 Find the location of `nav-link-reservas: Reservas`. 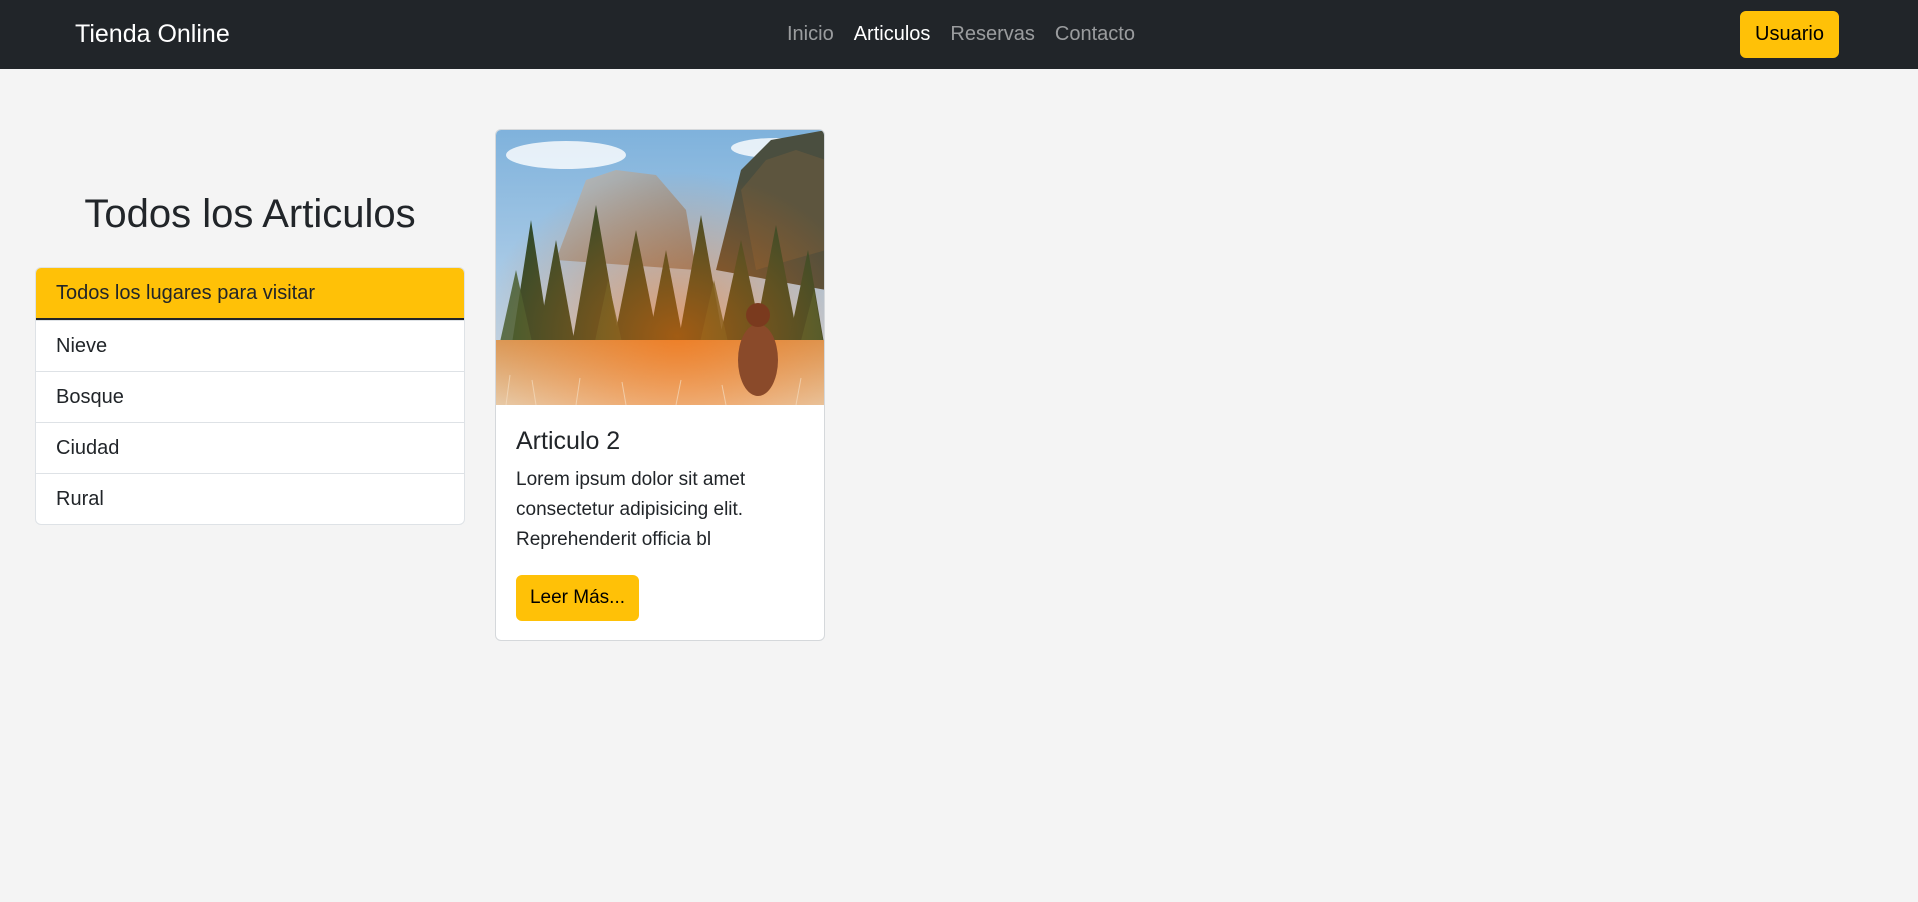

nav-link-reservas: Reservas is located at coordinates (992, 34).